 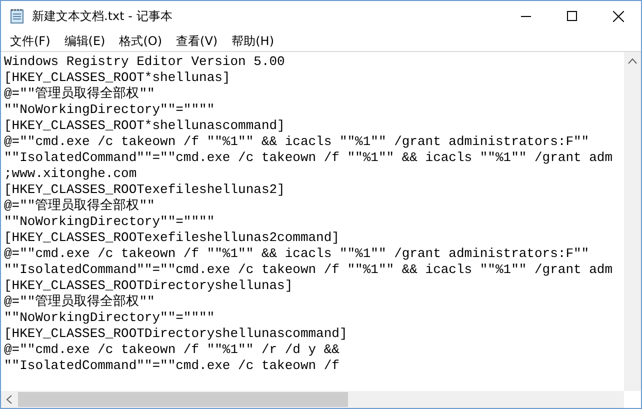 I want to click on text-line: ;www.xitonghe.com, so click(x=71, y=174).